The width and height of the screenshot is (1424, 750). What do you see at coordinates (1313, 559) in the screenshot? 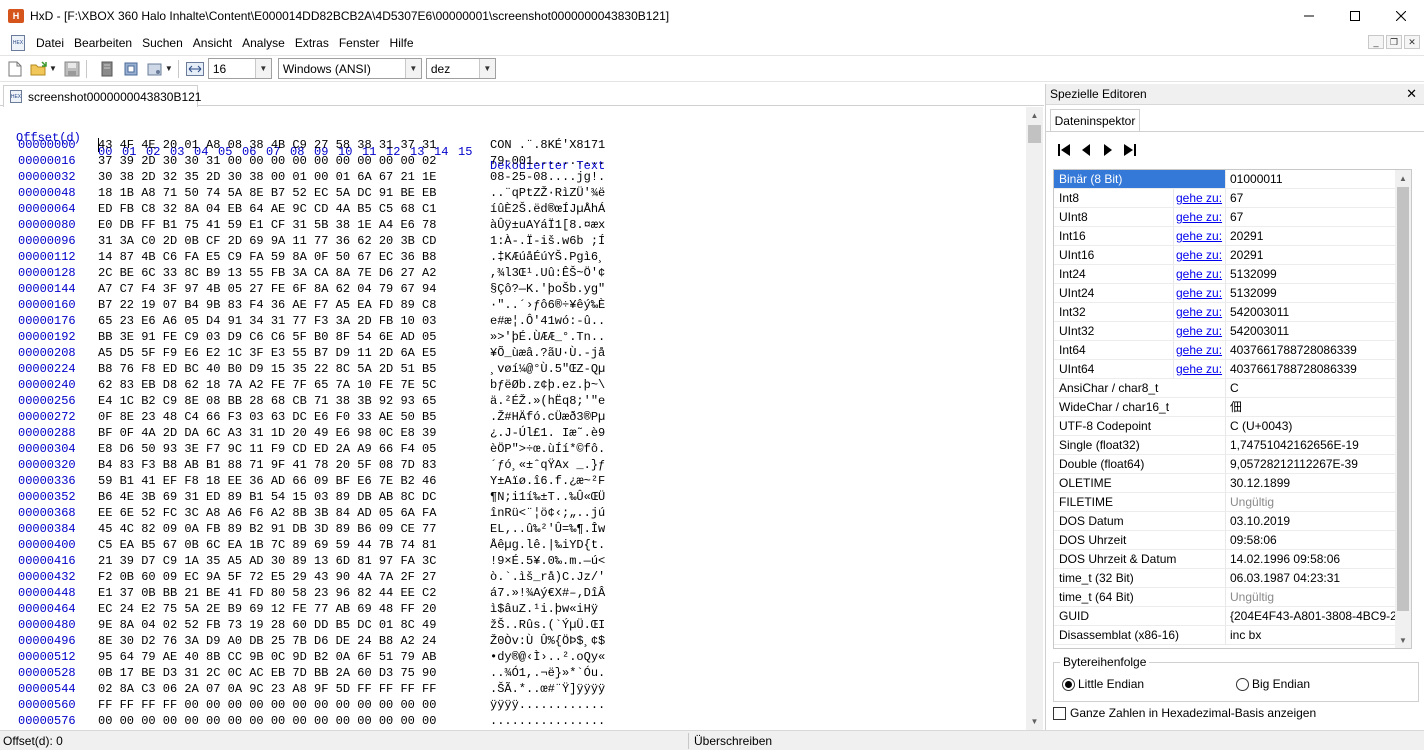
I see `inspector-value: 14.02.1996 09:58:06` at bounding box center [1313, 559].